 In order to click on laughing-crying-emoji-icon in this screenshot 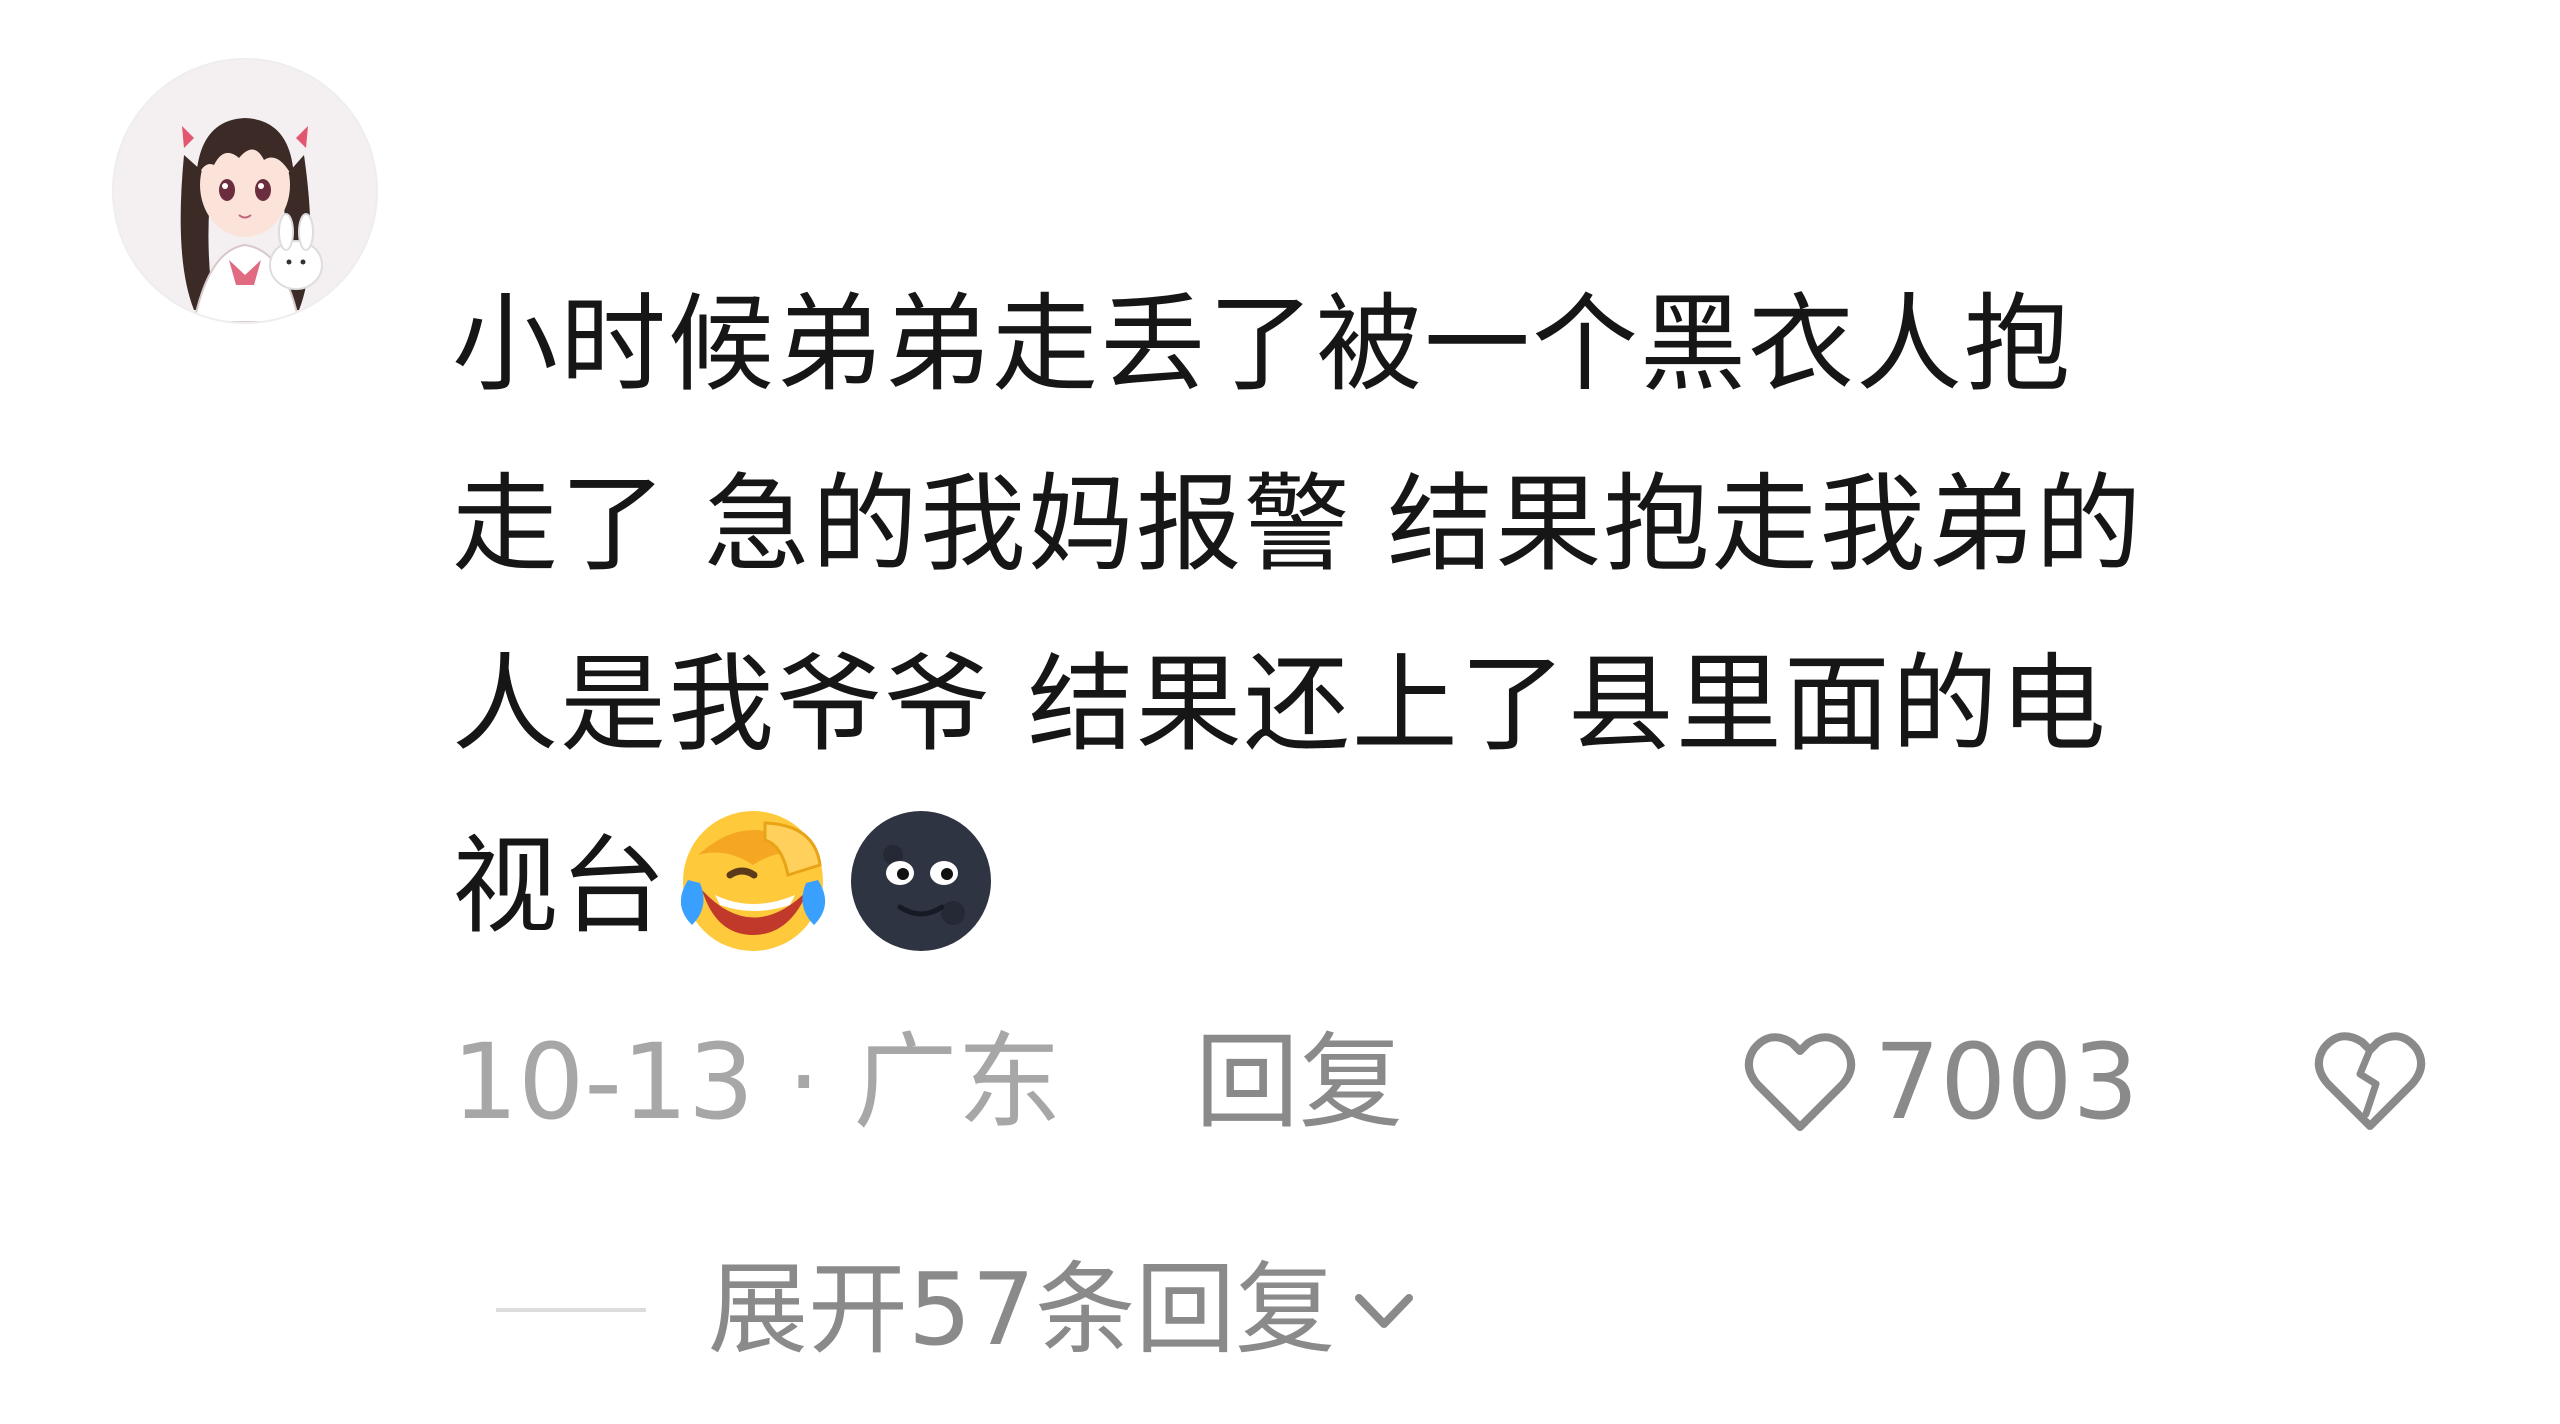, I will do `click(753, 878)`.